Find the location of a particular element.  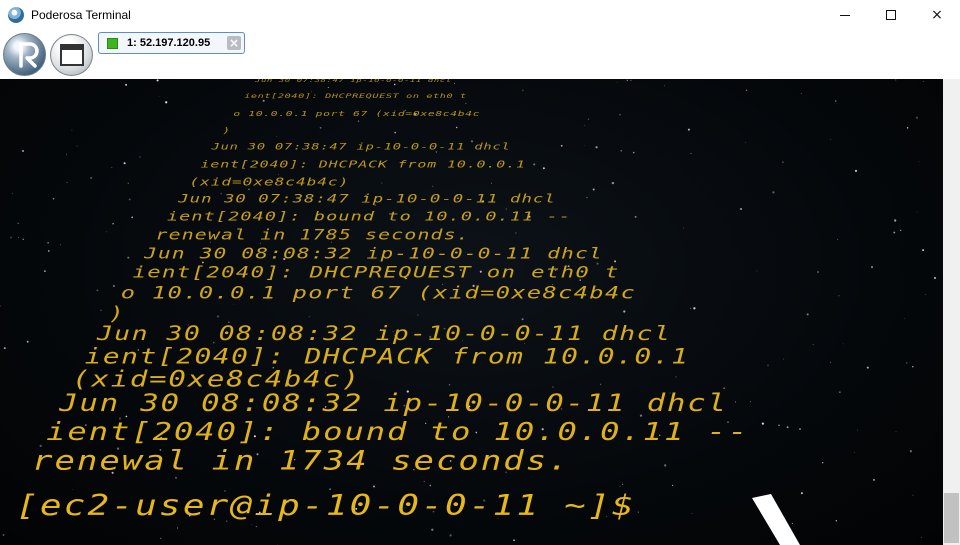

terminal-line: renewal in 1734 seconds. is located at coordinates (301, 461).